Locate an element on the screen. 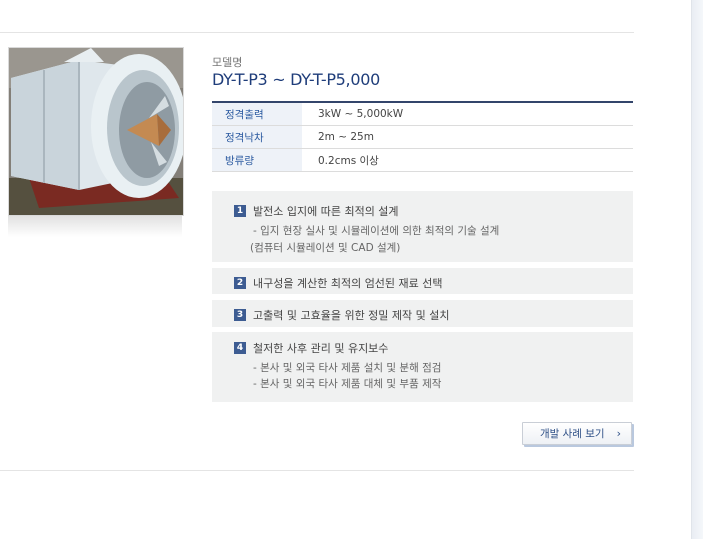  feature-detail: (컴퓨터 시뮬레이션 및 CAD 설계) is located at coordinates (325, 248).